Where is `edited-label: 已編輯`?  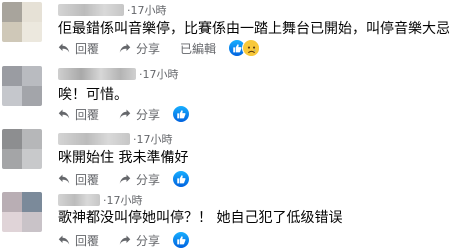
edited-label: 已編輯 is located at coordinates (198, 48).